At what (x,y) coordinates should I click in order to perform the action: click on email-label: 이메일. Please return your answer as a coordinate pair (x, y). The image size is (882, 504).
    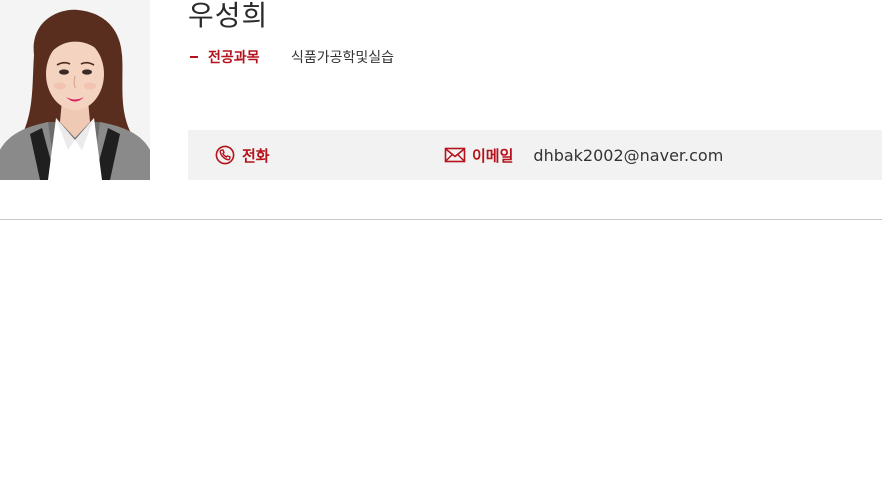
    Looking at the image, I should click on (493, 155).